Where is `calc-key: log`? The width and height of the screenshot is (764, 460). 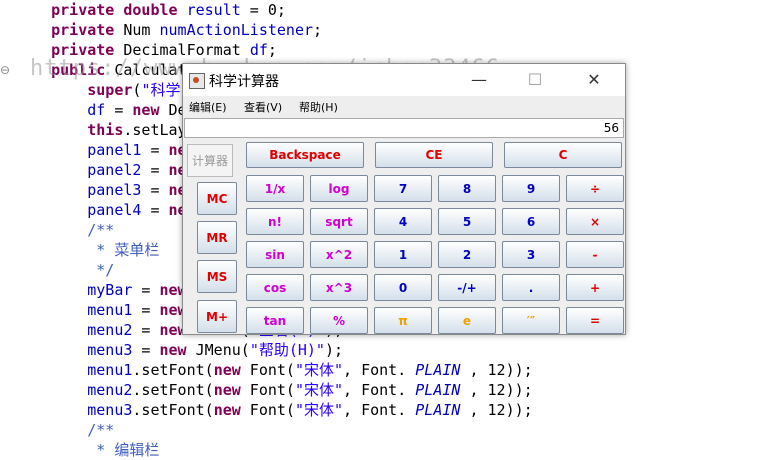
calc-key: log is located at coordinates (339, 188).